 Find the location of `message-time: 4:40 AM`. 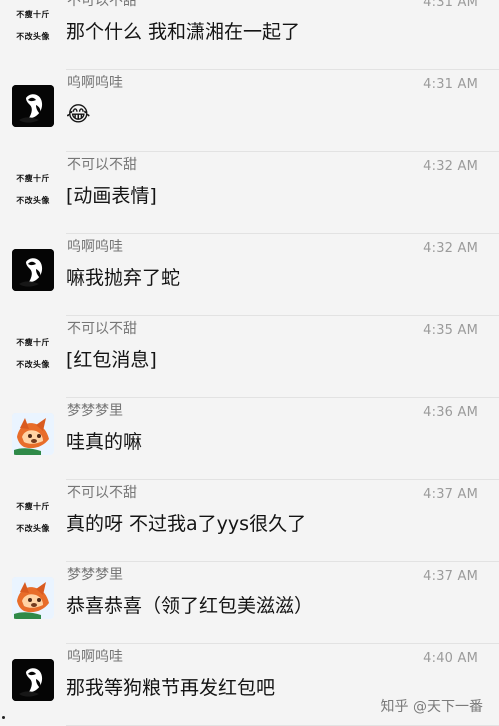

message-time: 4:40 AM is located at coordinates (450, 658).